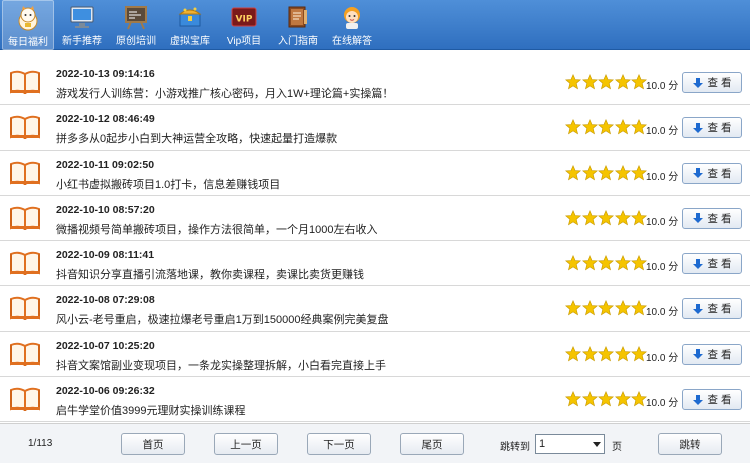  Describe the element at coordinates (190, 17) in the screenshot. I see `treasure-box-icon` at that location.